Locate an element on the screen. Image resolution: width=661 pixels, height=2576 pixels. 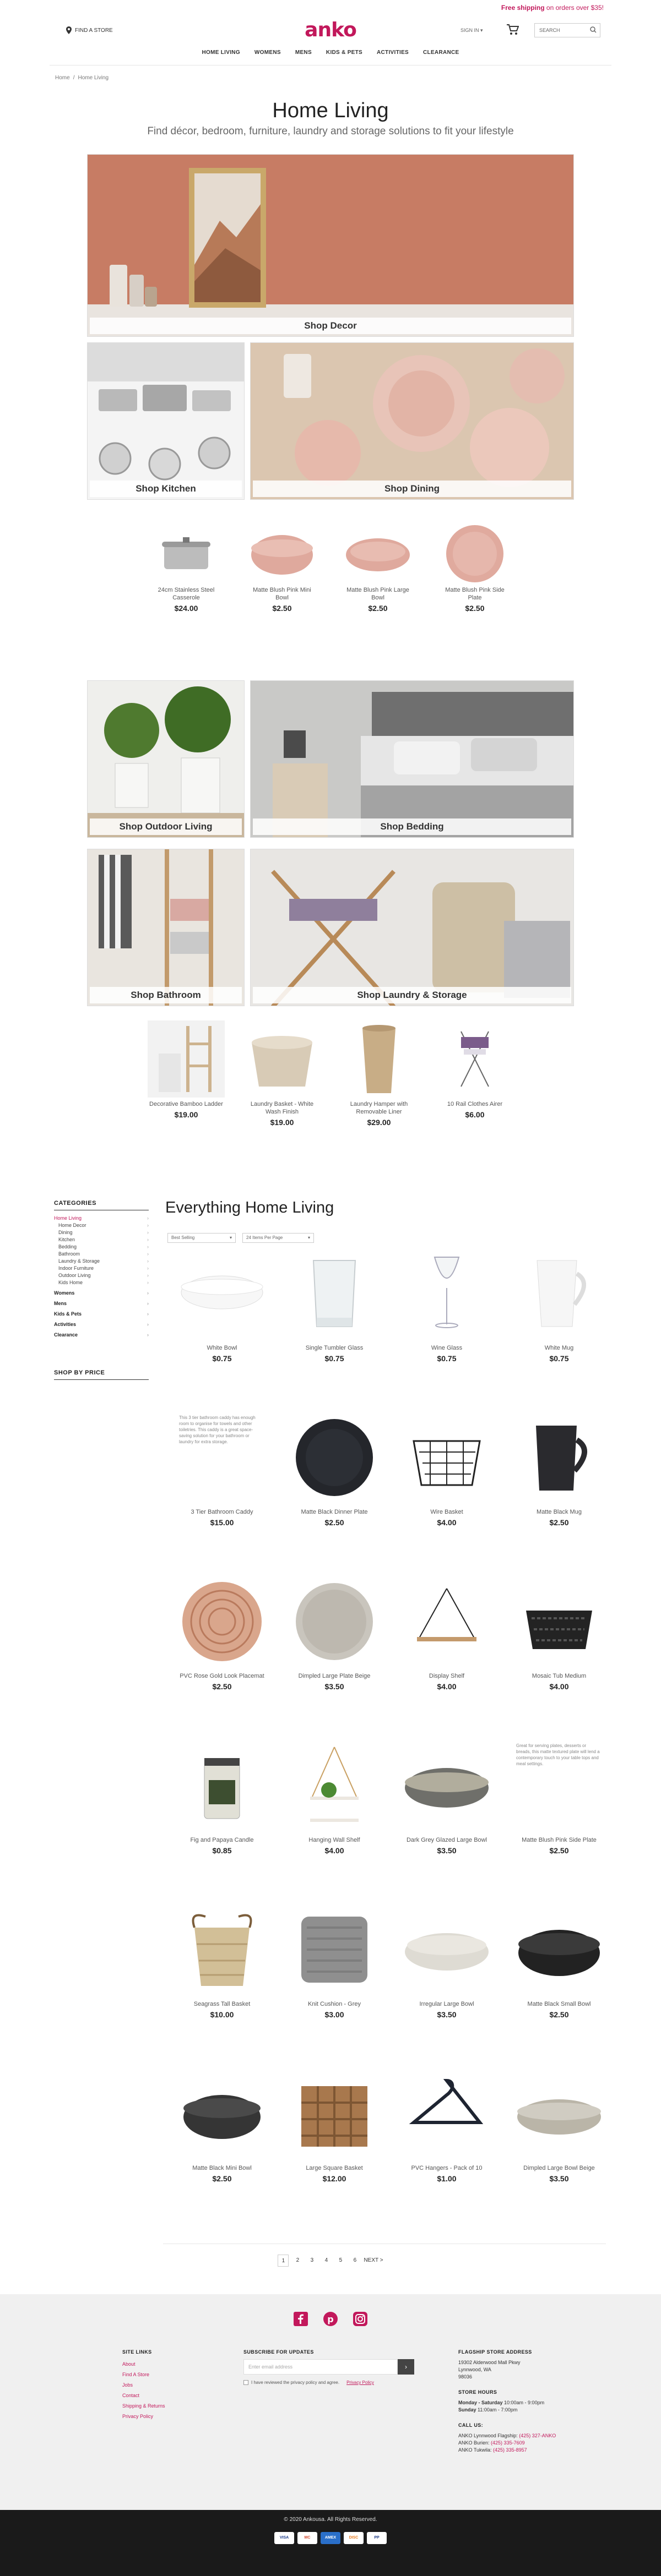
sidebar-item: Home Living › is located at coordinates (101, 1218).